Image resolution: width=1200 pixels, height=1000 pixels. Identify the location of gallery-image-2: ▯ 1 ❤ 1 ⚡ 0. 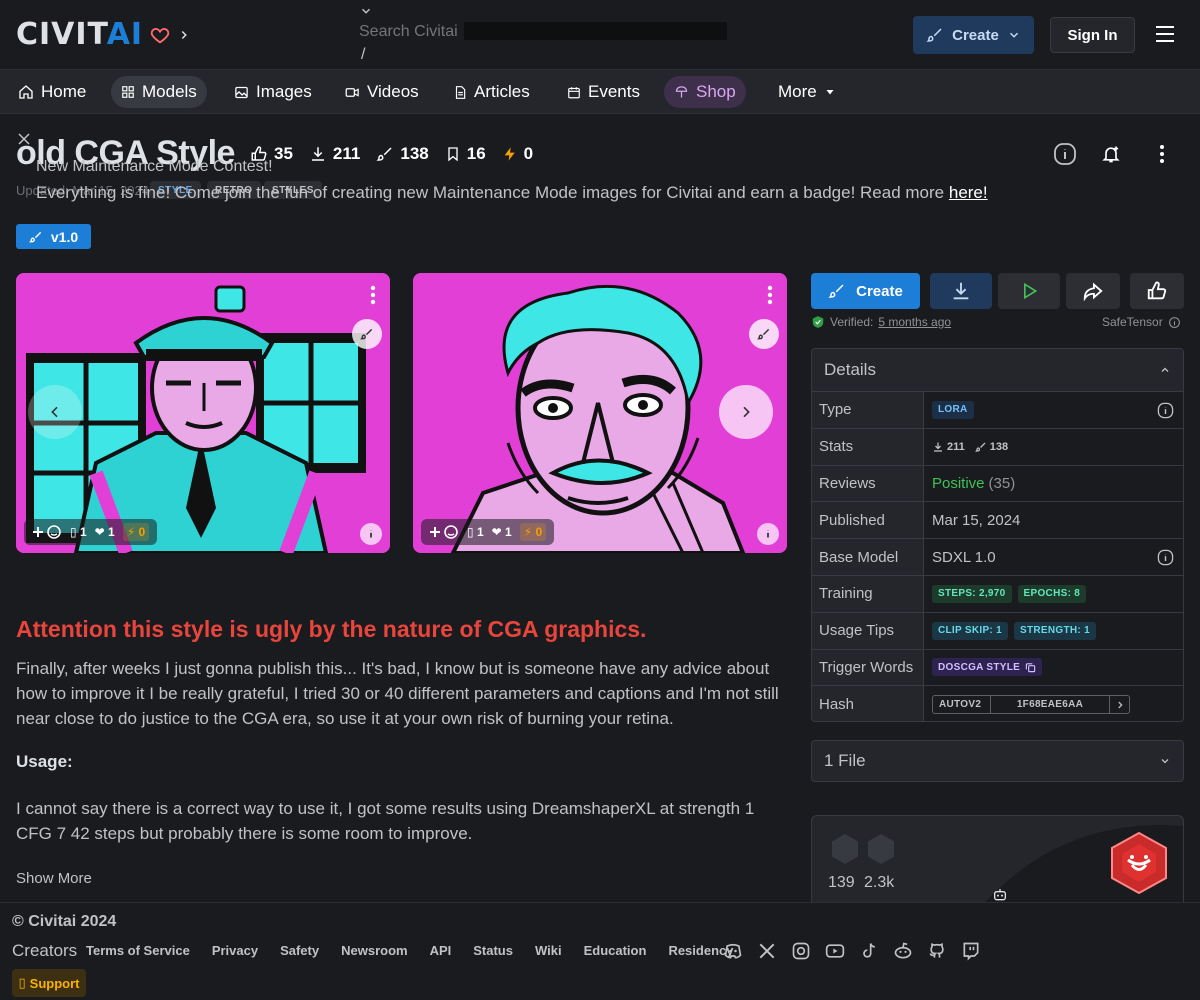
(600, 413).